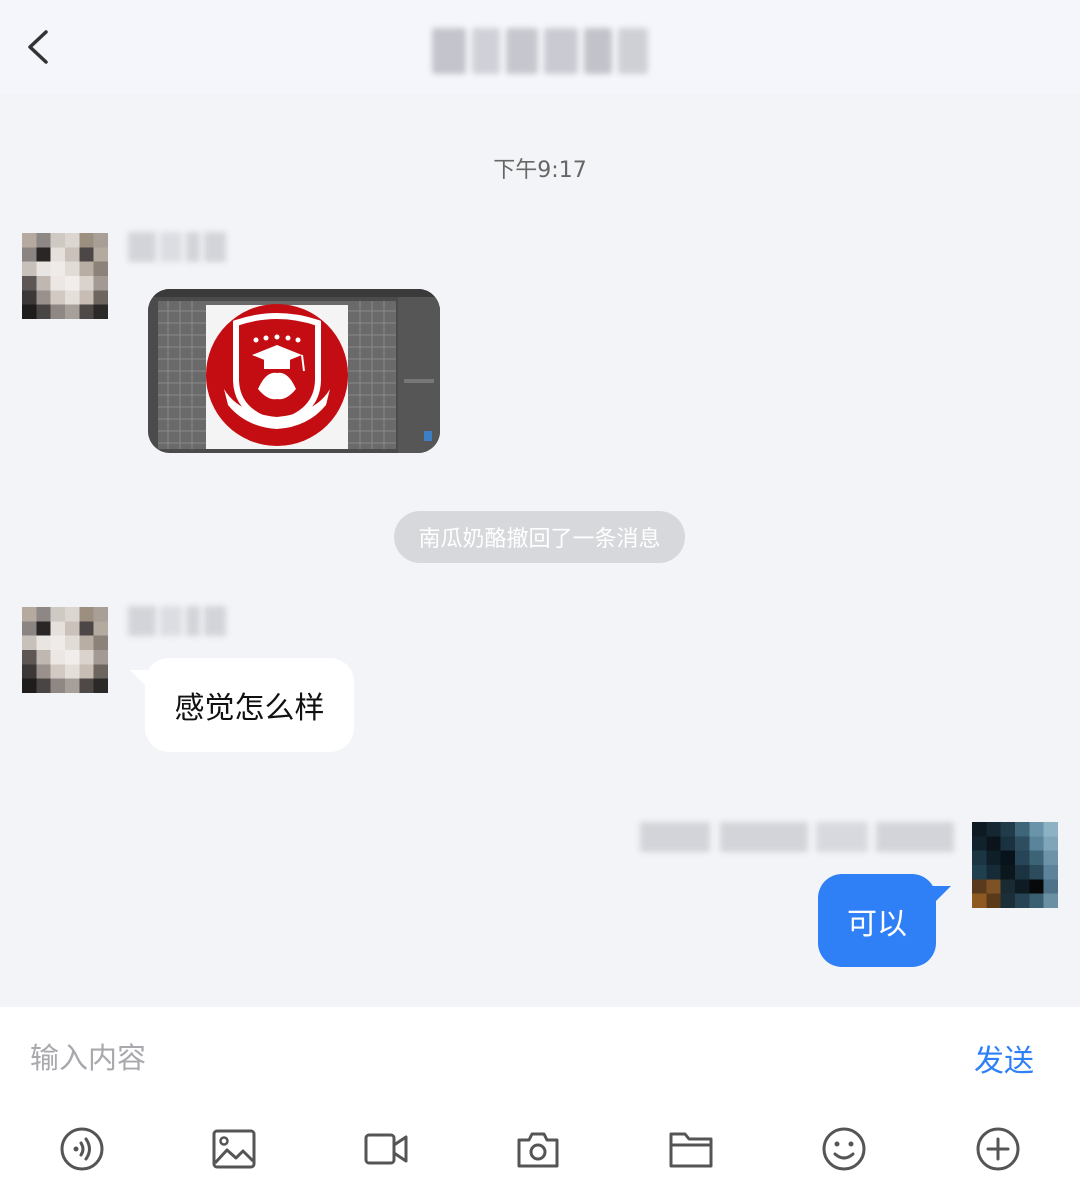 Image resolution: width=1080 pixels, height=1192 pixels. I want to click on folder-icon, so click(691, 1149).